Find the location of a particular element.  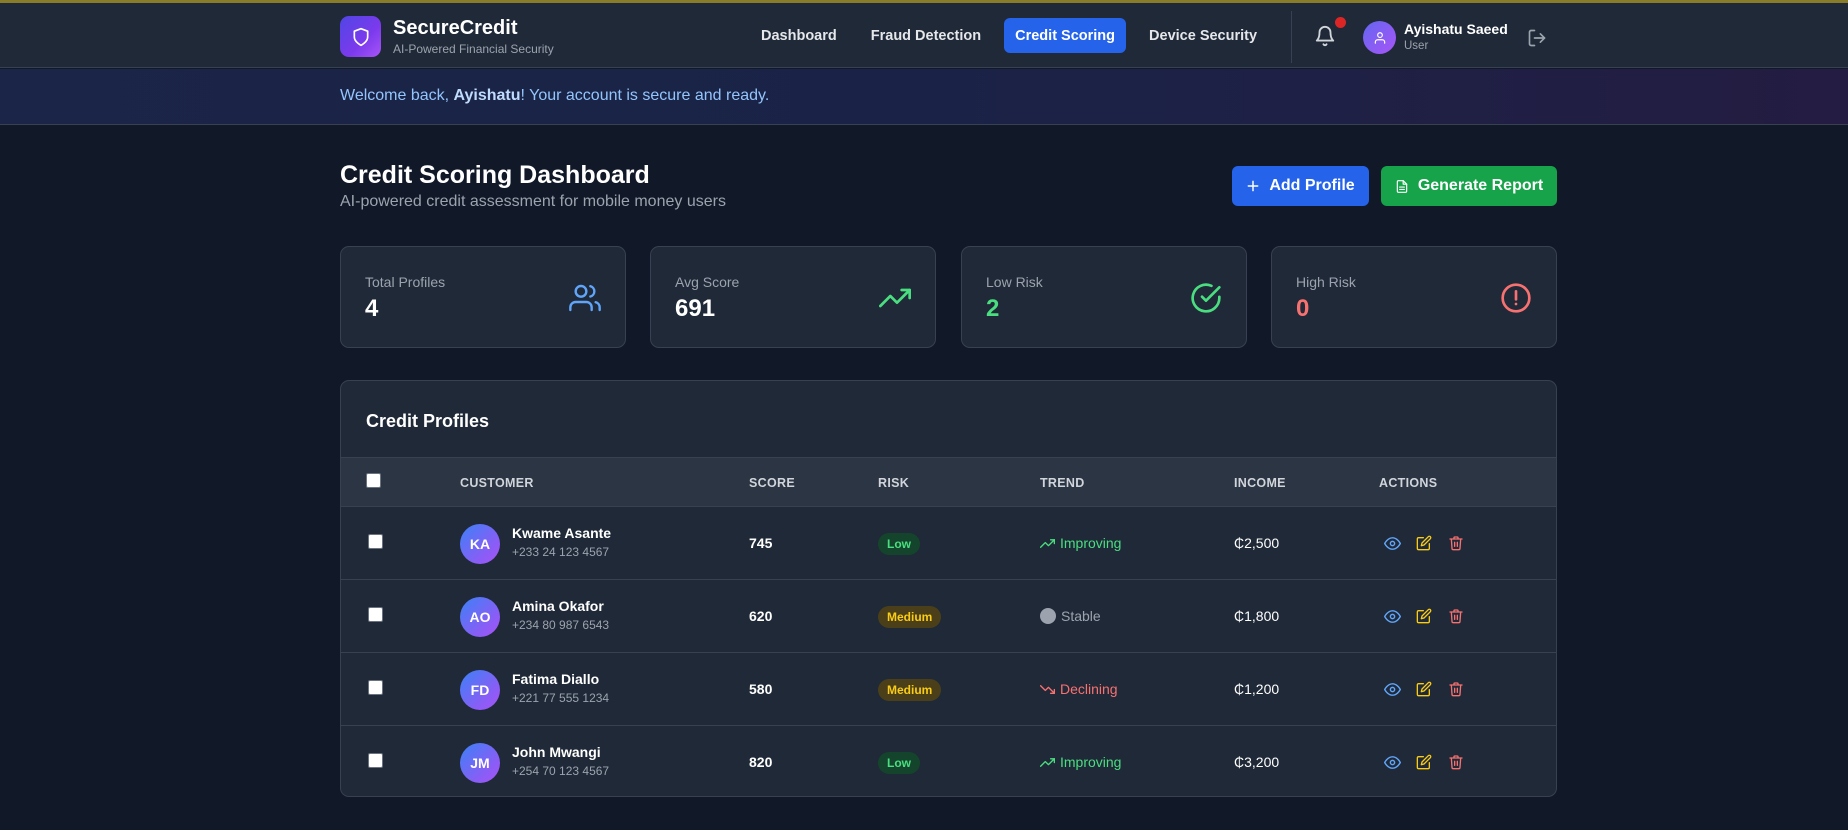

customer-name: Kwame Asante is located at coordinates (562, 533).